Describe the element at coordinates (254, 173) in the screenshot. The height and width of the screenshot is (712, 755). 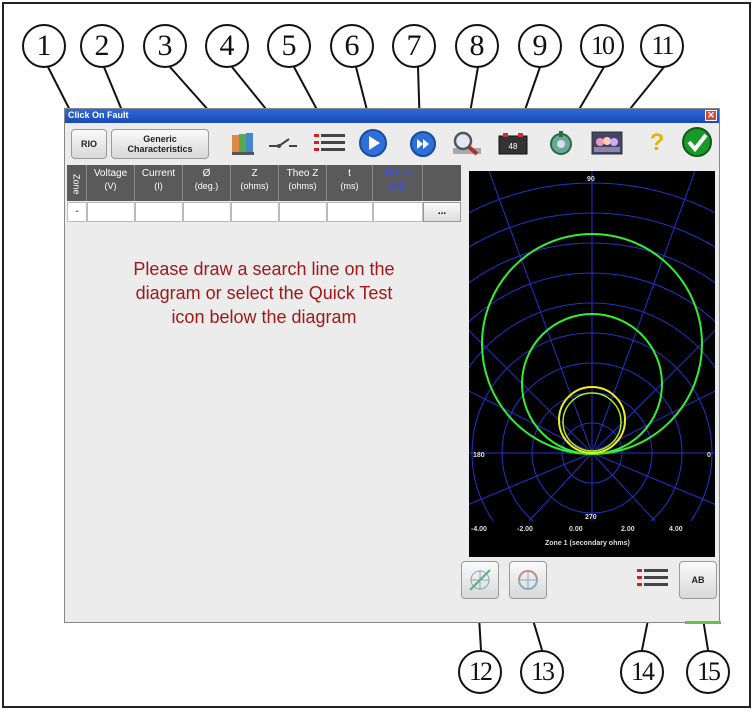
I see `z-header-label: Z` at that location.